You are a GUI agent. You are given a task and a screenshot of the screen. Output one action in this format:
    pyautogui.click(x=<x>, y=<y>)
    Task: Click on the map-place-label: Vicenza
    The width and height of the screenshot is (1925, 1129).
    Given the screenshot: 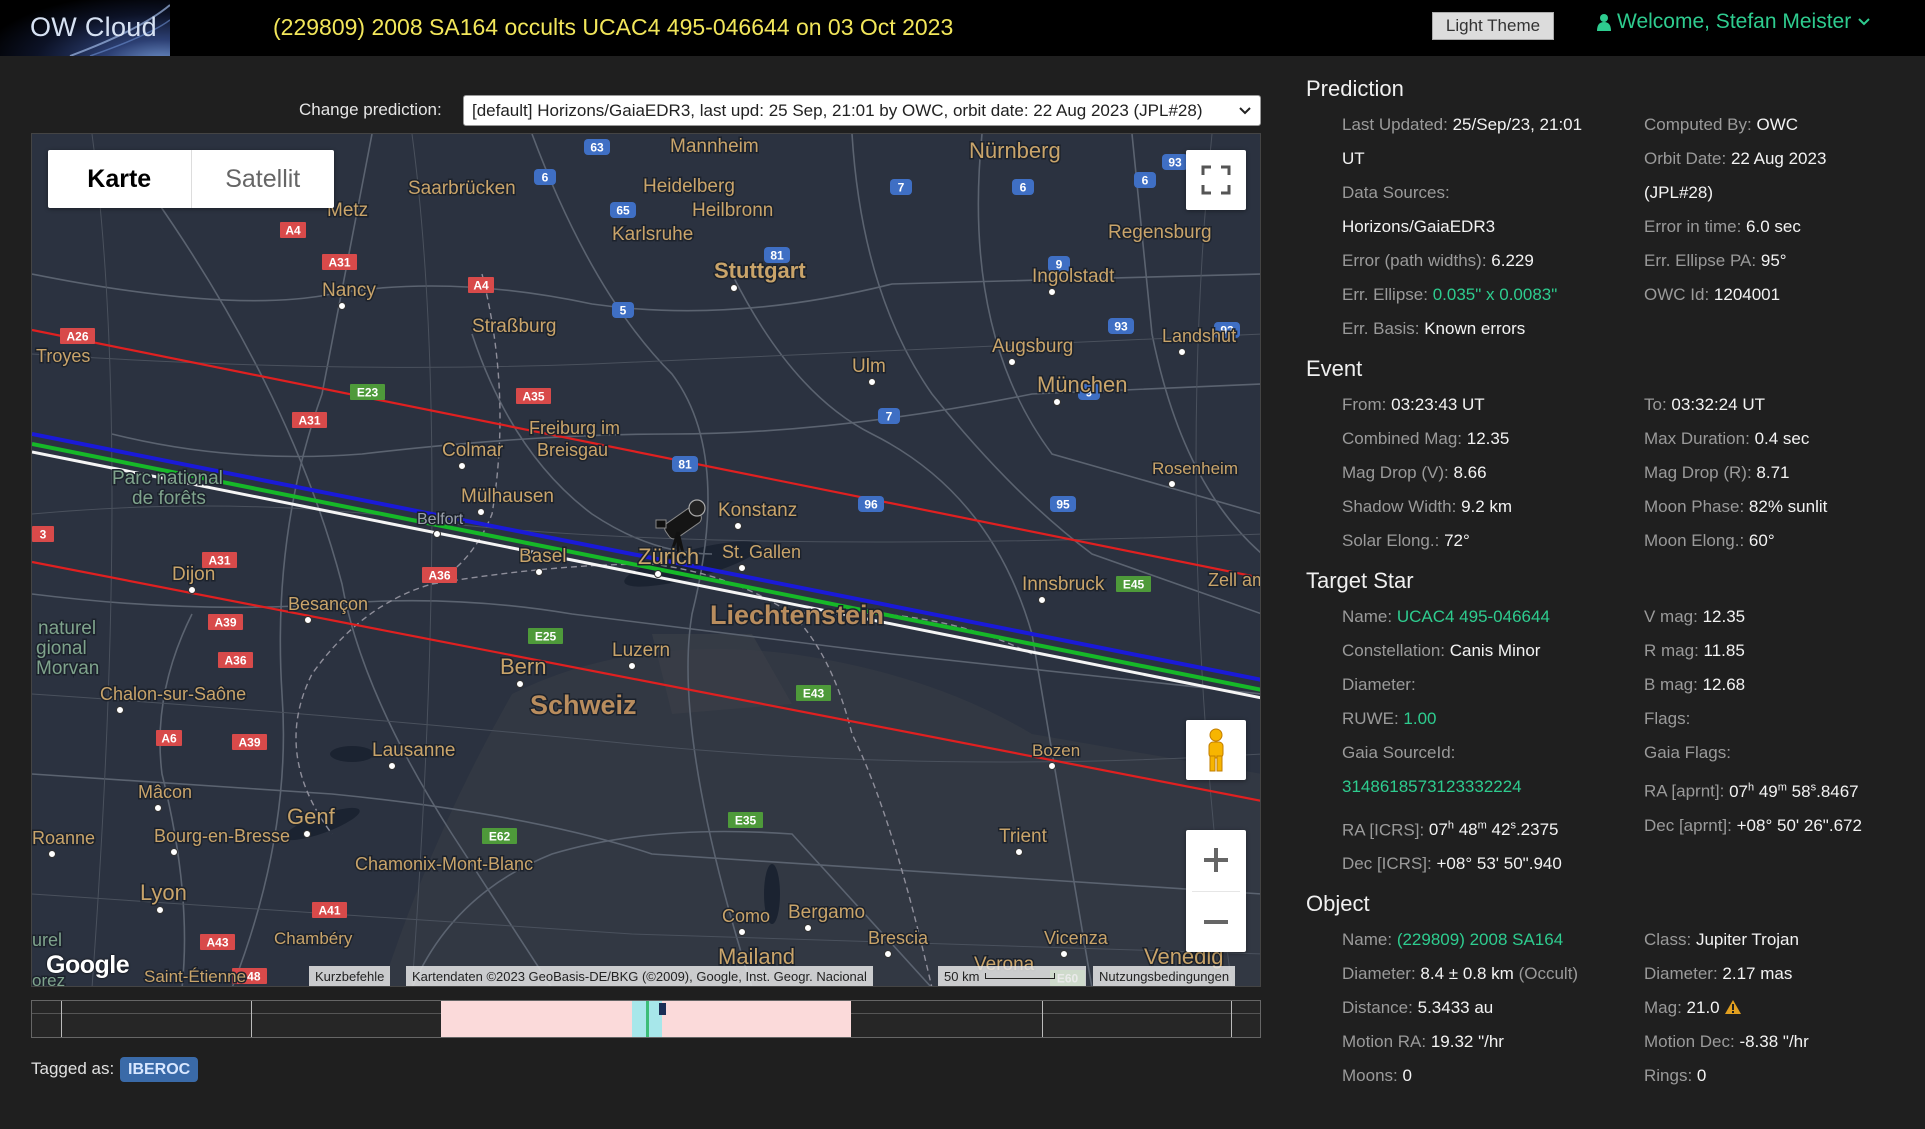 What is the action you would take?
    pyautogui.click(x=1076, y=938)
    